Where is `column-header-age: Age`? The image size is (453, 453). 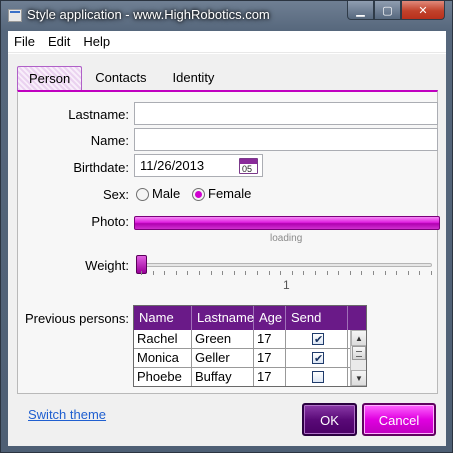
column-header-age: Age is located at coordinates (270, 318).